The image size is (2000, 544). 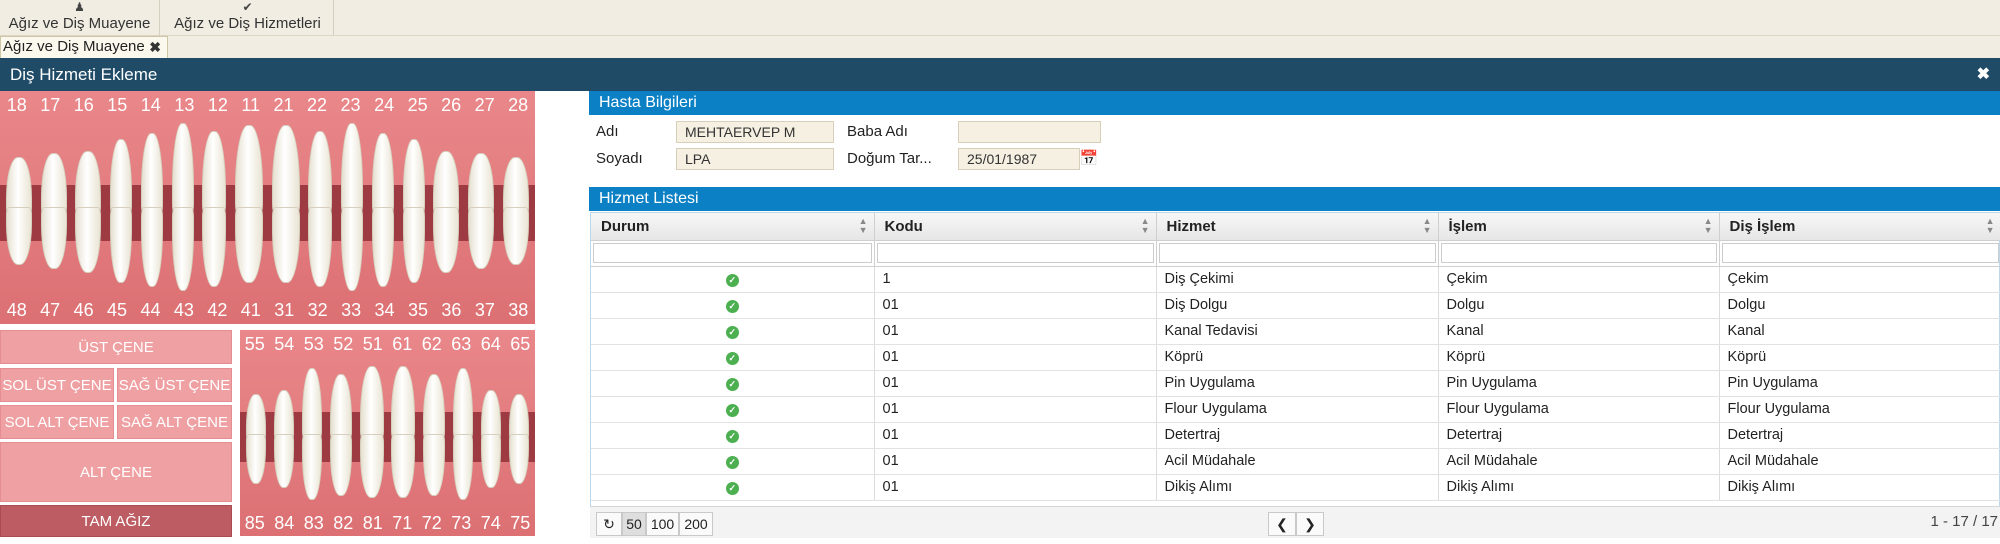 I want to click on tooth-number: 33, so click(x=351, y=310).